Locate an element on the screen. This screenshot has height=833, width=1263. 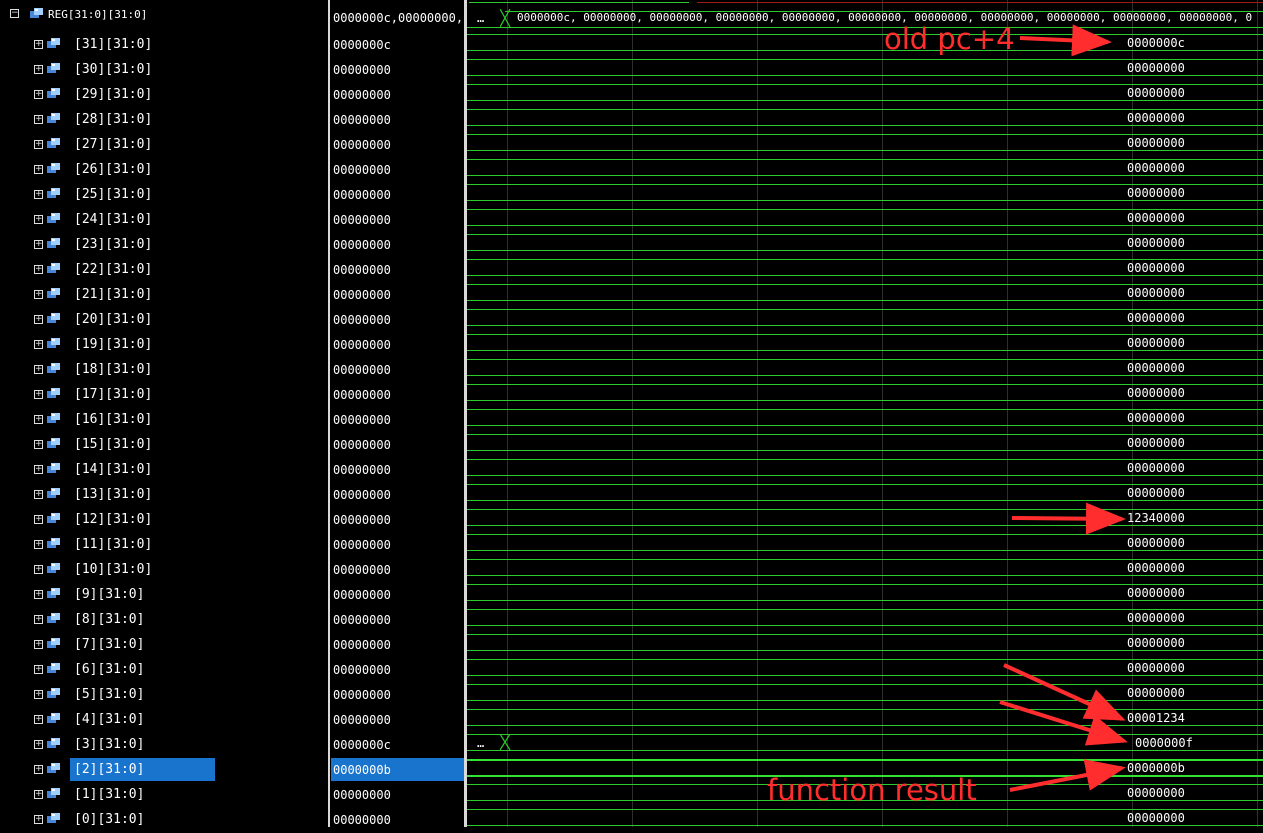
arrow-function-result is located at coordinates (1067, 775).